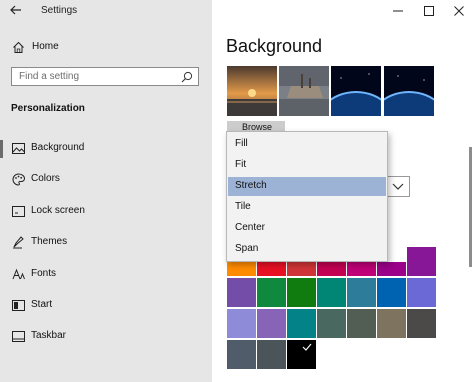  I want to click on minimize-button, so click(398, 10).